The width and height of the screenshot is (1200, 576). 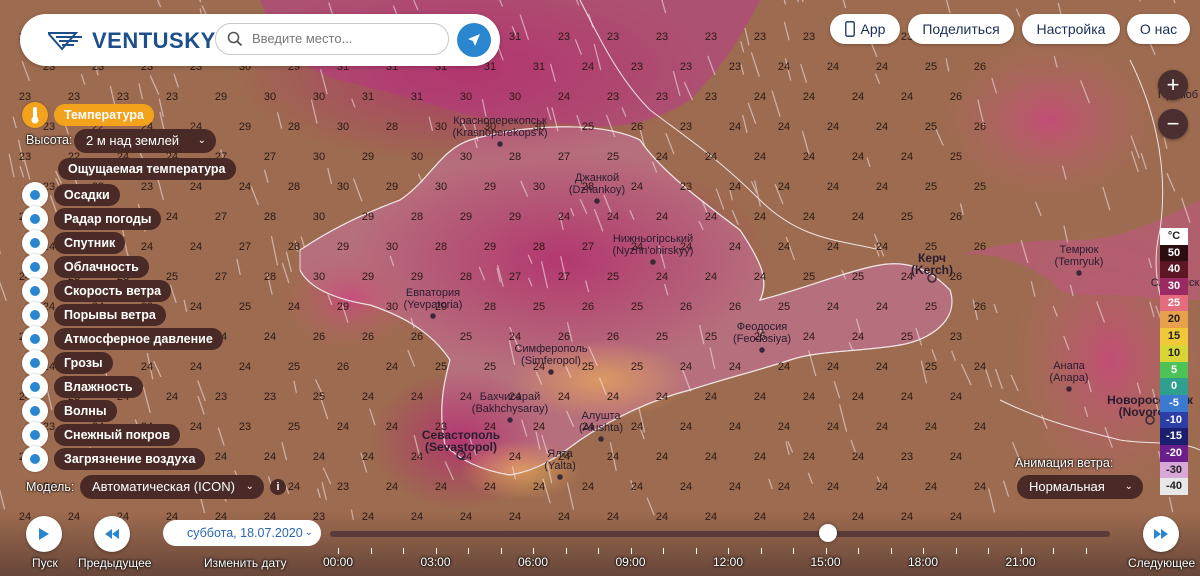 What do you see at coordinates (533, 562) in the screenshot?
I see `timeline-hour-label: 06:00` at bounding box center [533, 562].